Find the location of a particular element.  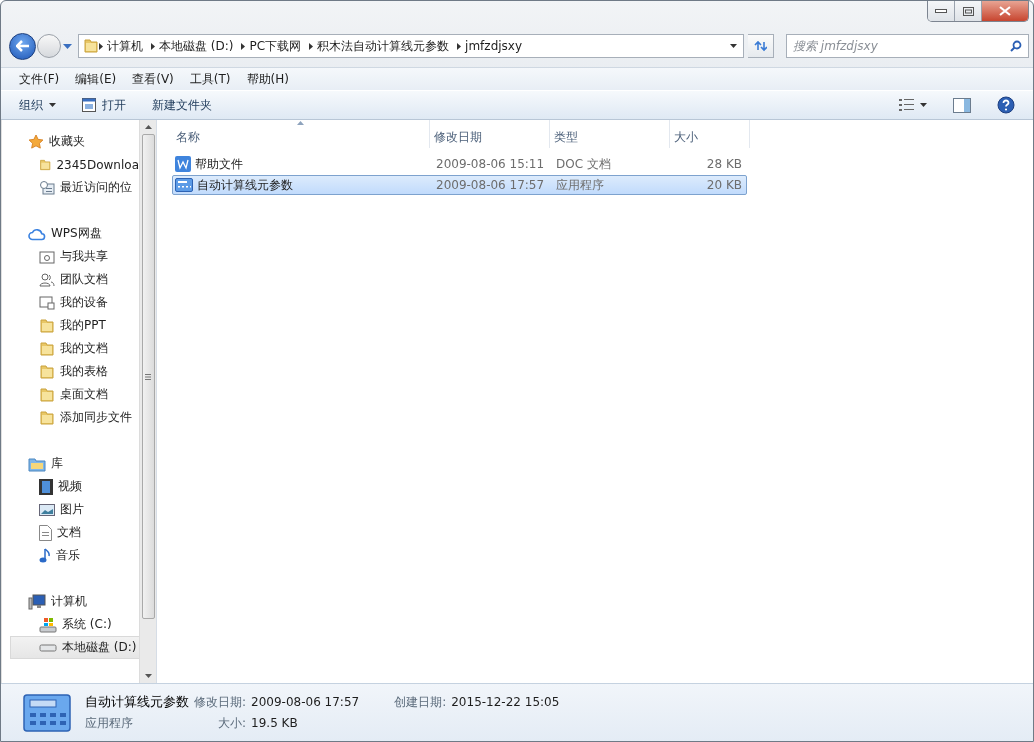

sidebar-item: 系统 (C:) is located at coordinates (70, 624).